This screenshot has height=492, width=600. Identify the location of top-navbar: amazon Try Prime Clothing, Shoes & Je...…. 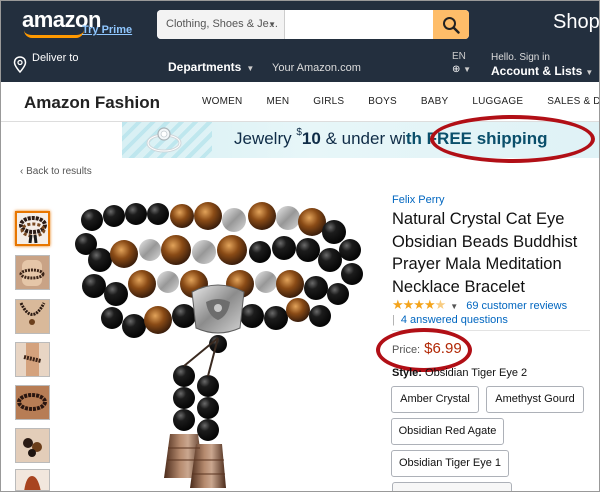
(300, 24).